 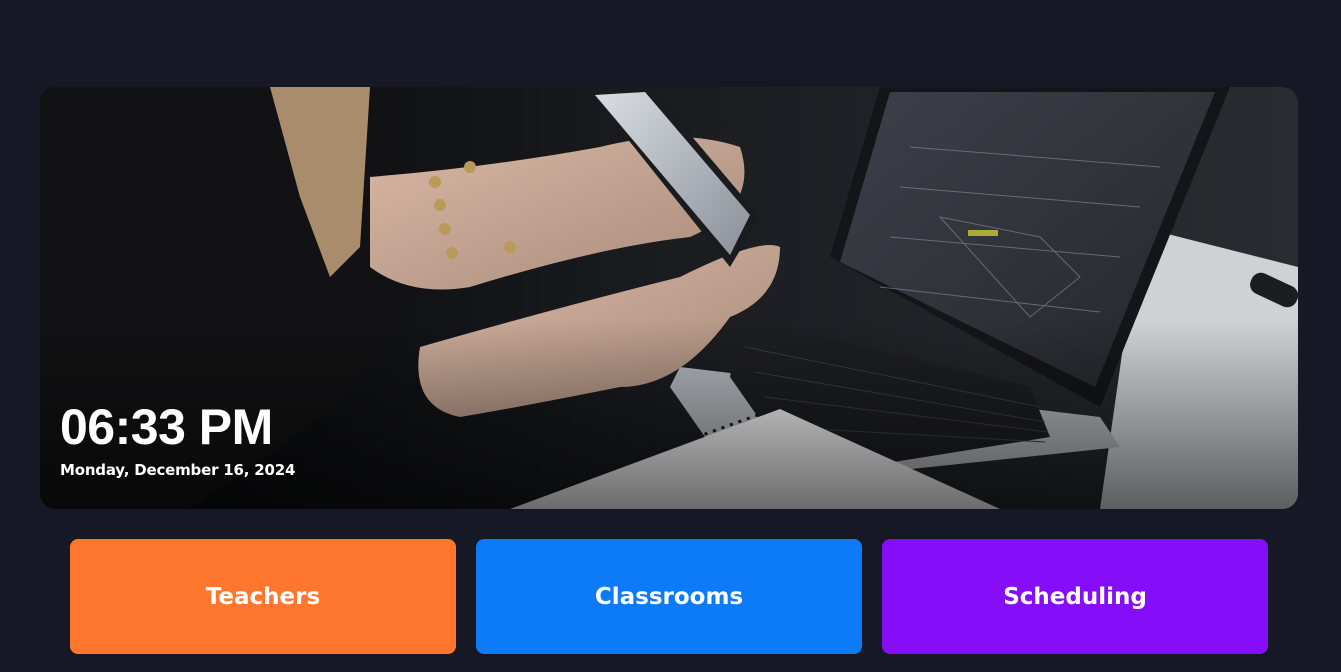 I want to click on teachers-tile: Teachers, so click(x=263, y=596).